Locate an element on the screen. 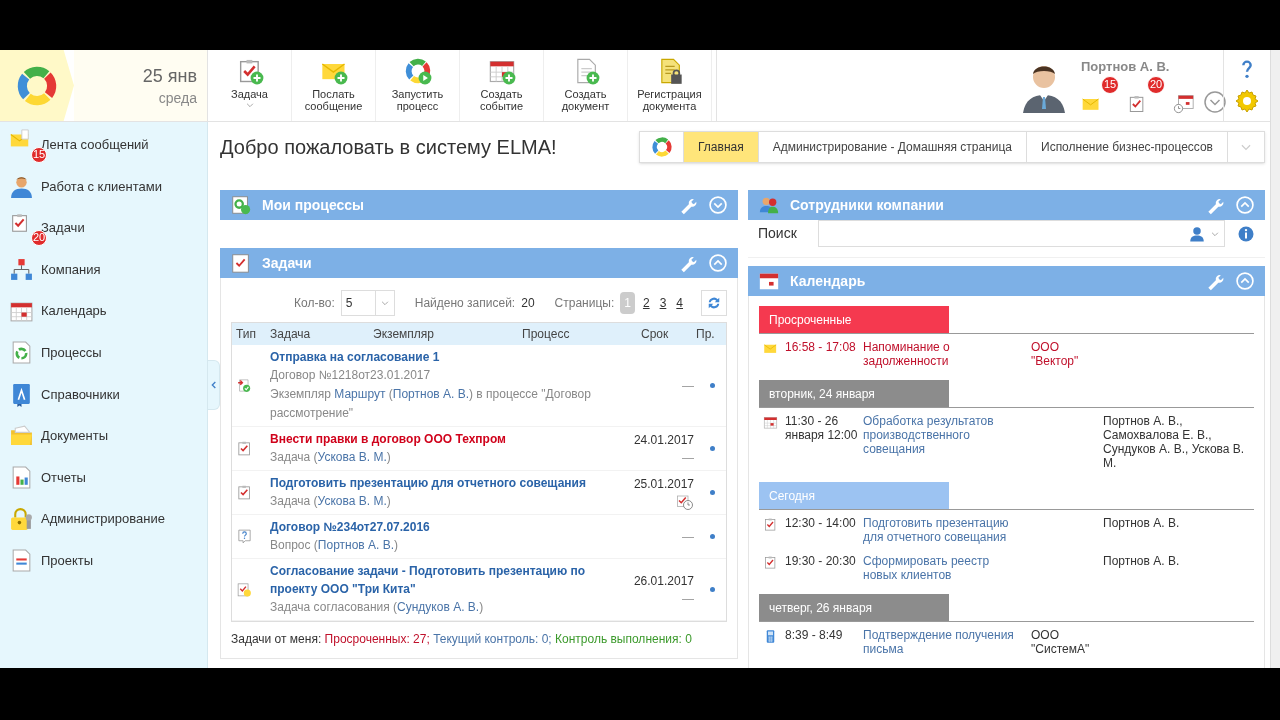  settings-icon is located at coordinates (1247, 100).